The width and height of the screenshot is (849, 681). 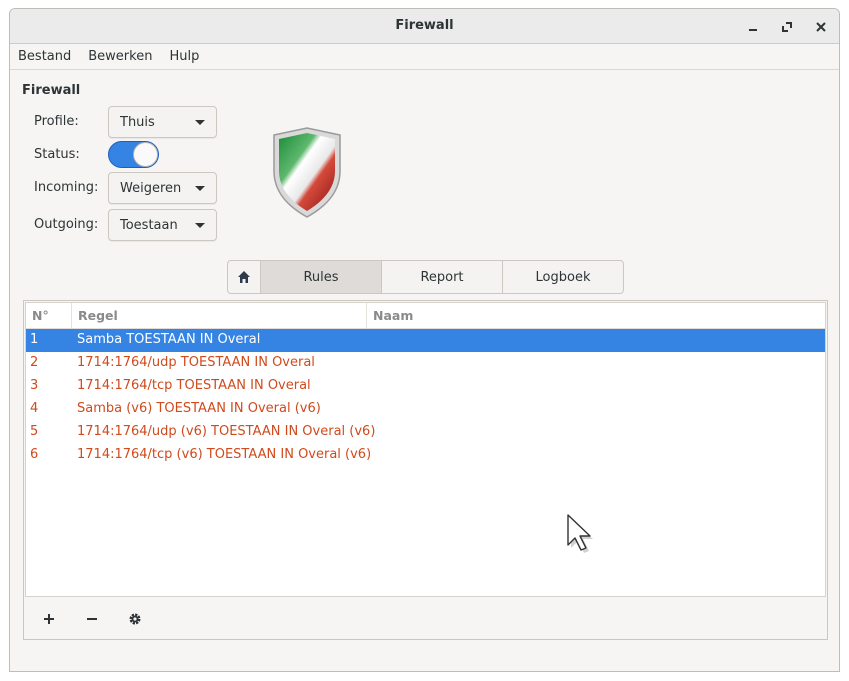 I want to click on profile-dropdown: Thuis, so click(x=162, y=122).